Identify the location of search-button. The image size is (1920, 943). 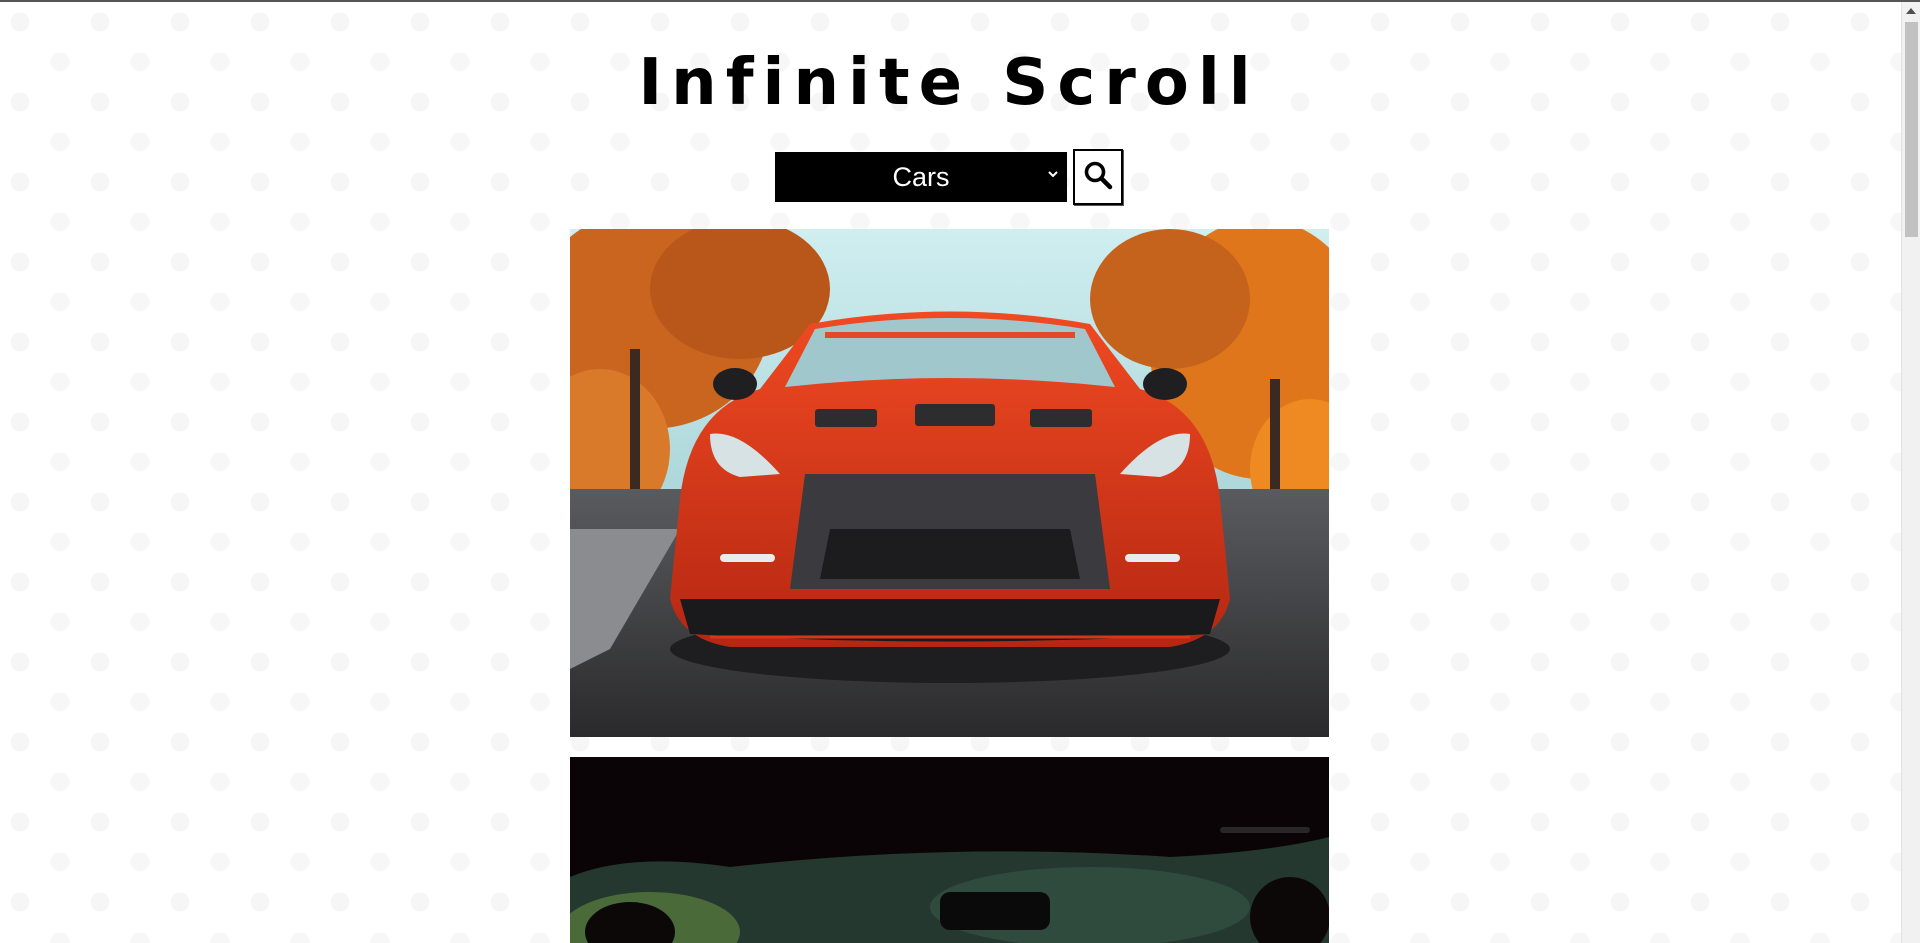
(1098, 177).